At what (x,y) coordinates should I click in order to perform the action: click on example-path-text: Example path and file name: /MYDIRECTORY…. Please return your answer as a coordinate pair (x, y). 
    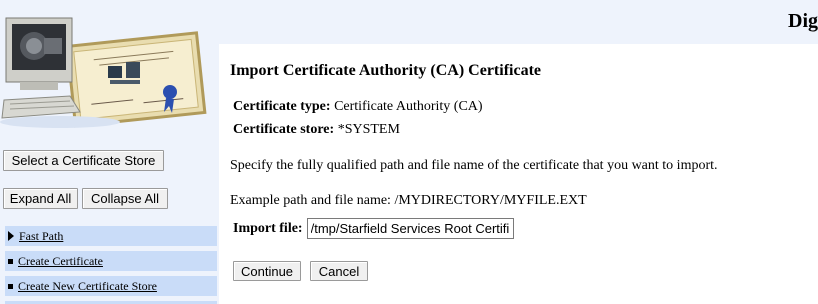
    Looking at the image, I should click on (408, 200).